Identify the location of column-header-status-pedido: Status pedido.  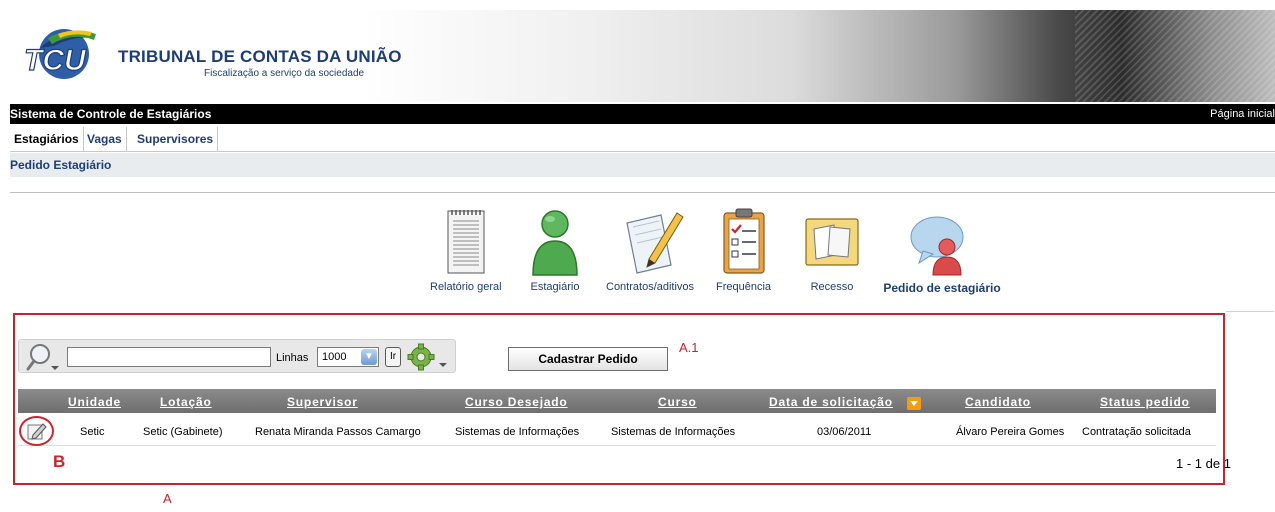
(1145, 402).